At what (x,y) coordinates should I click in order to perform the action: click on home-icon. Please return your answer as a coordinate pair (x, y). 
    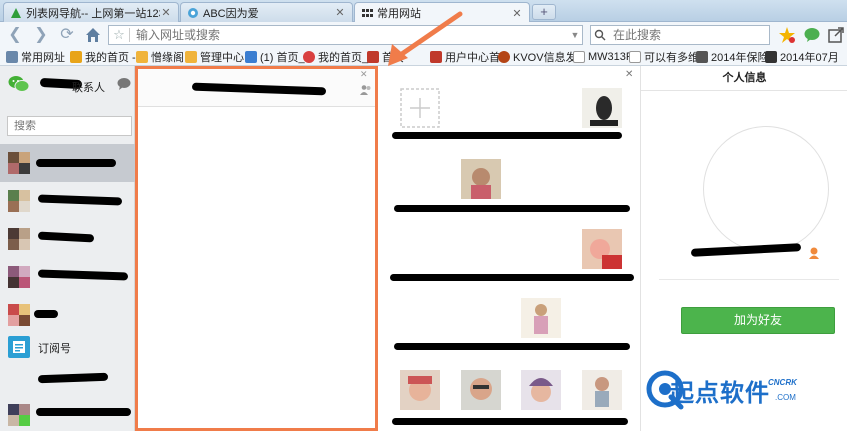
    Looking at the image, I should click on (93, 35).